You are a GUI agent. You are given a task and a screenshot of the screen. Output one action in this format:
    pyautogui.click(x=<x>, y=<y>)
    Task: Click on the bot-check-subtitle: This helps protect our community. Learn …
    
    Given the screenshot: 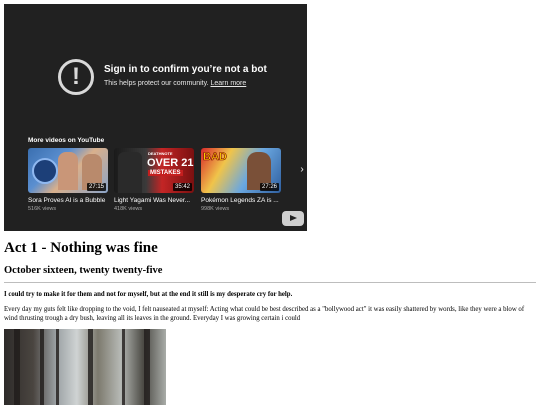 What is the action you would take?
    pyautogui.click(x=175, y=83)
    